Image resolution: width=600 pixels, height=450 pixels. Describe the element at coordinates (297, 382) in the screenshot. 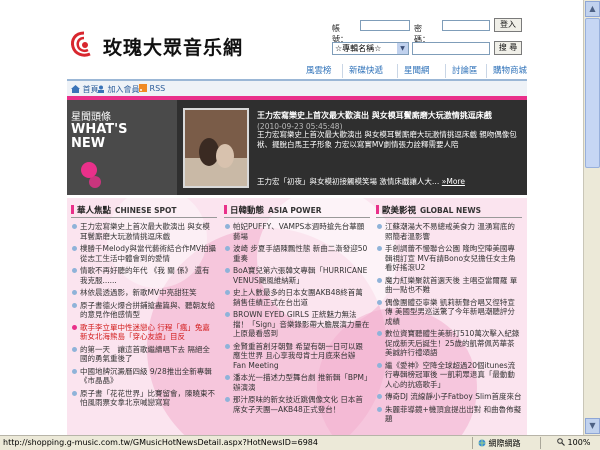

I see `news-item: 潘本光一描述力型舞台劇 推新輯「BPM」辦演演` at that location.